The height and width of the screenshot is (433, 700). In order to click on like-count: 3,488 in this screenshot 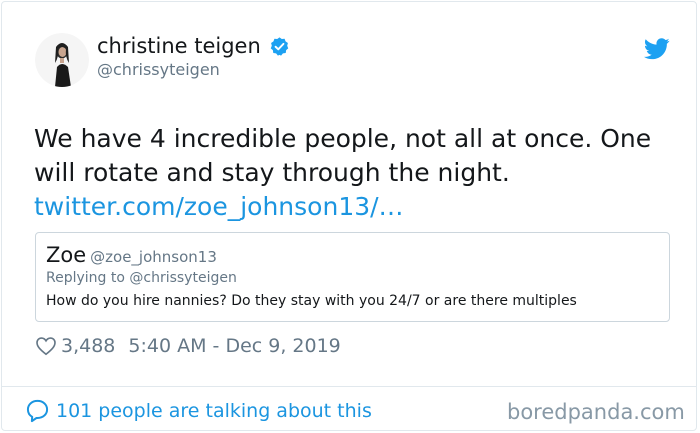, I will do `click(88, 346)`.